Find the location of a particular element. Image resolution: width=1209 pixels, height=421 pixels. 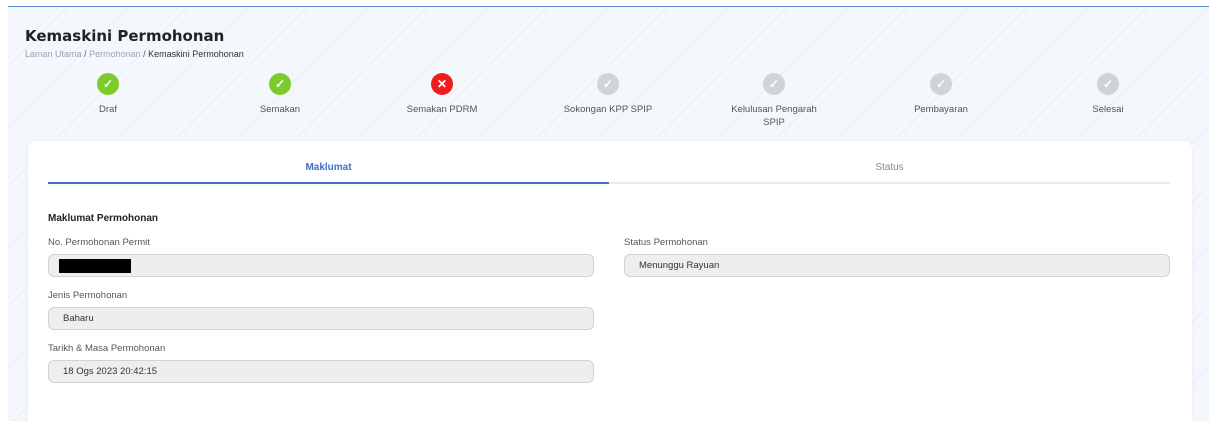

breadcrumb-current: Kemaskini Permohonan is located at coordinates (196, 54).